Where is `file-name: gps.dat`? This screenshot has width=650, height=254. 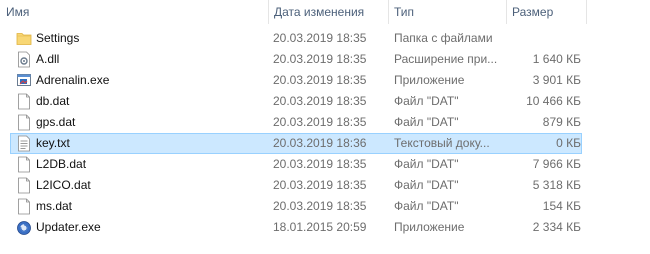
file-name: gps.dat is located at coordinates (56, 122).